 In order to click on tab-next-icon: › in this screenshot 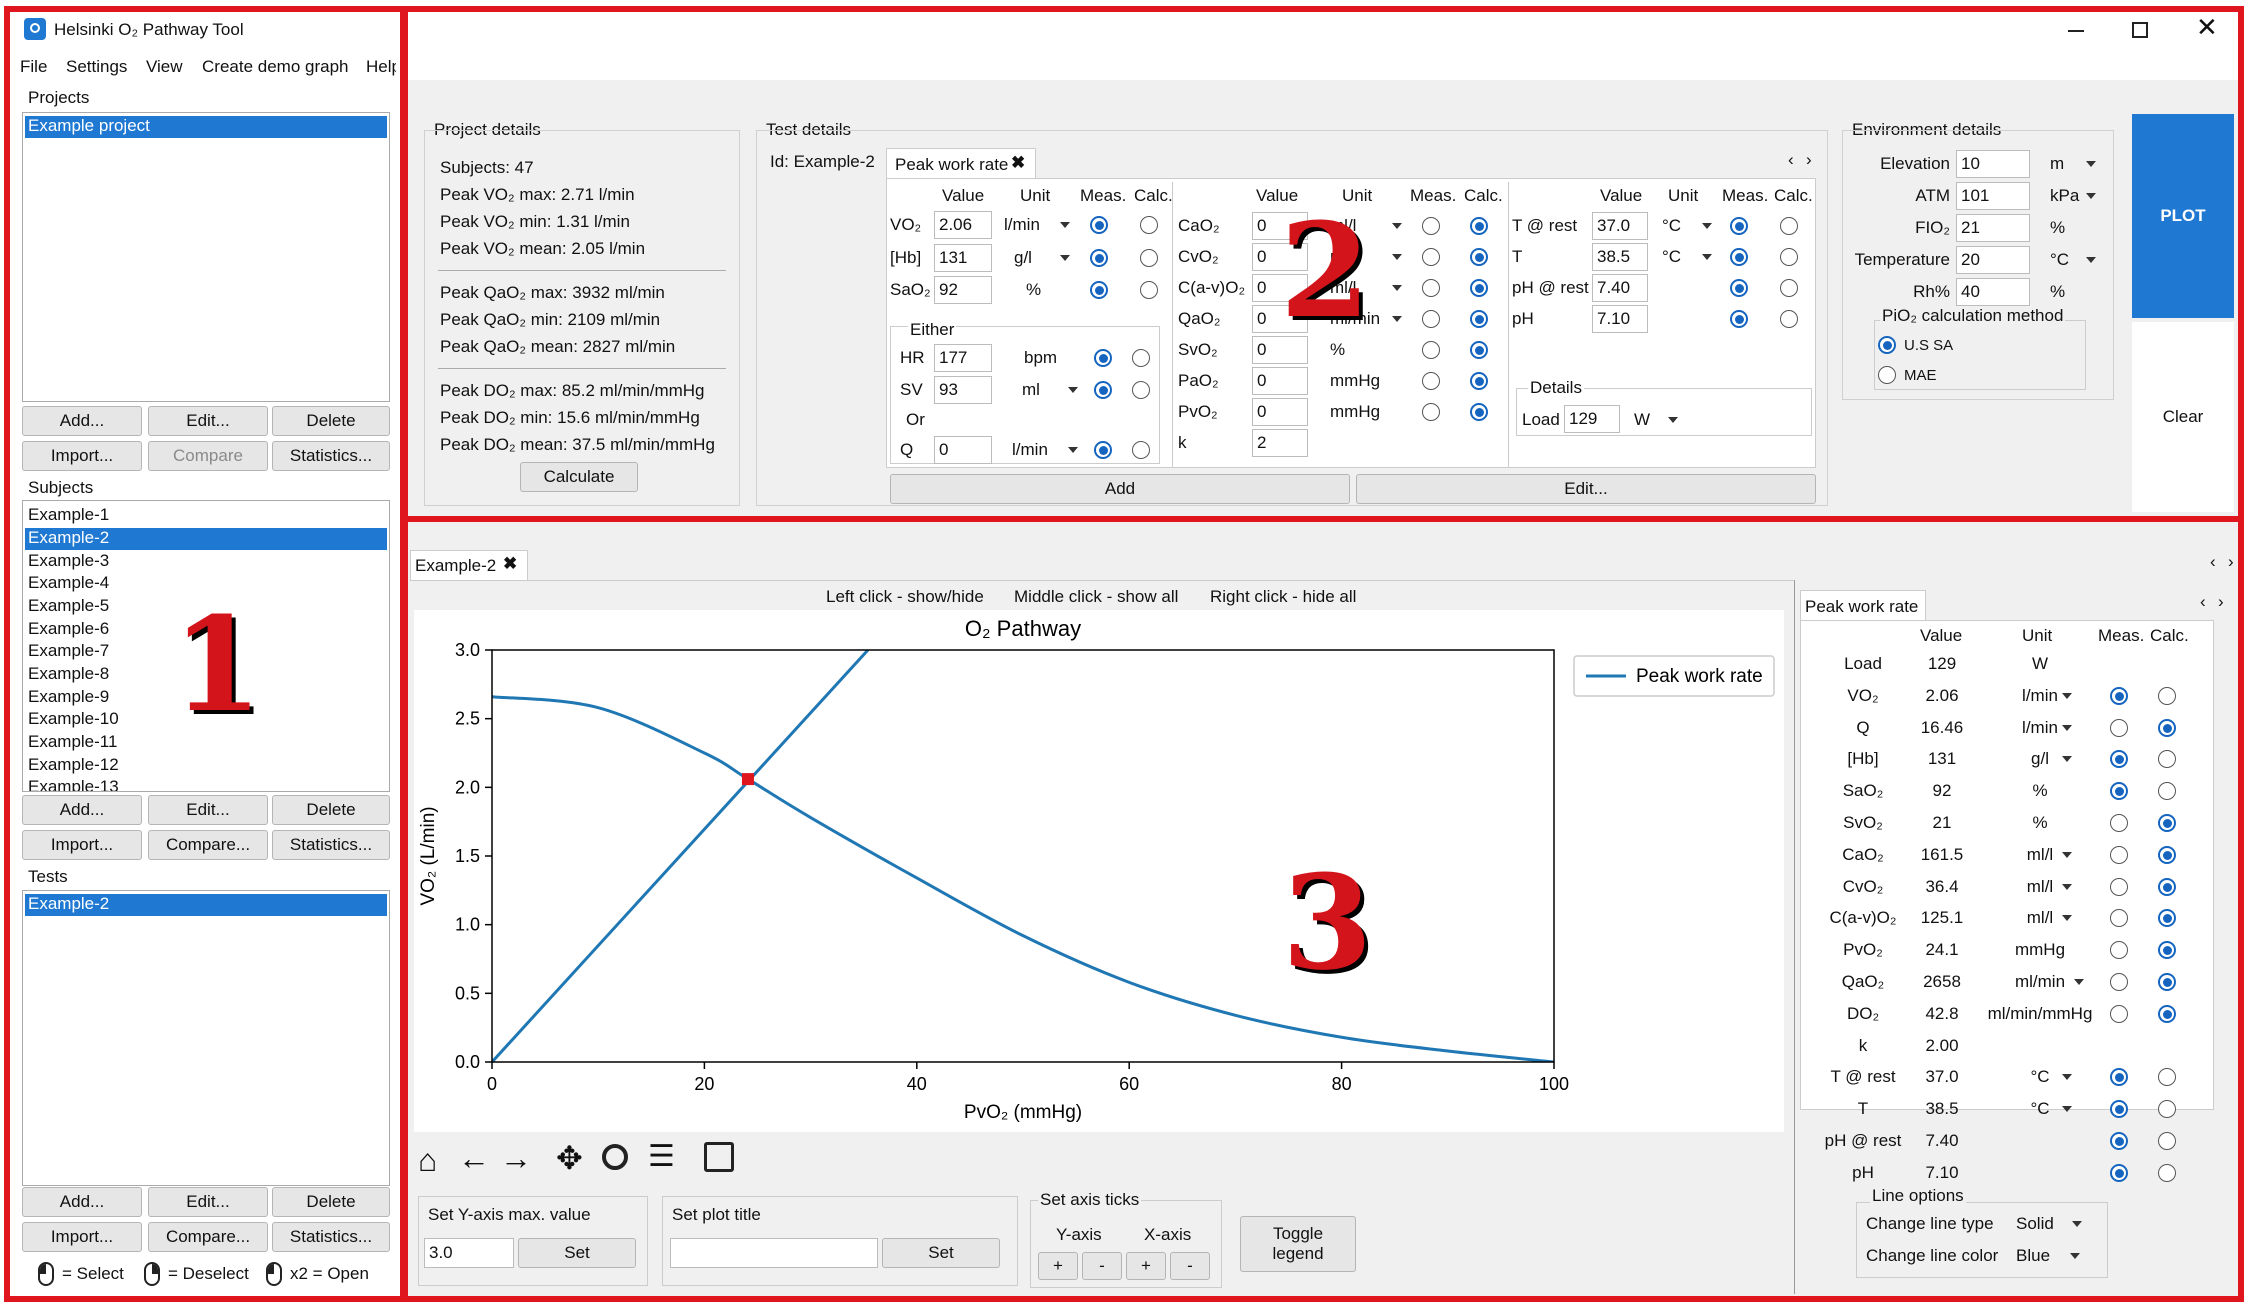, I will do `click(1809, 160)`.